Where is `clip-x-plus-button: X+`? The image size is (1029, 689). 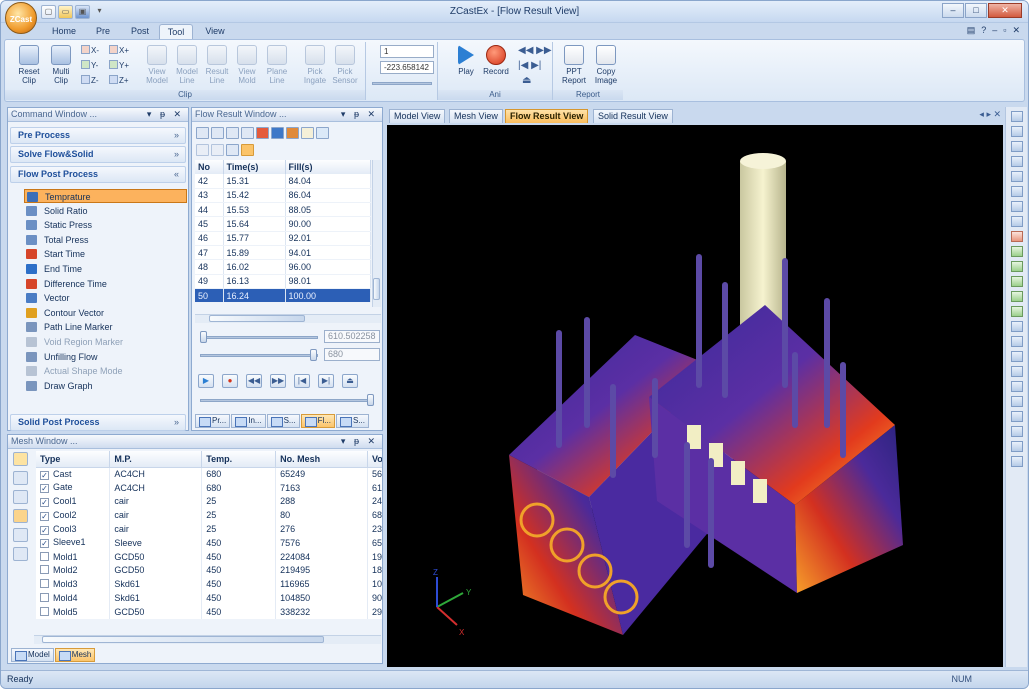
clip-x-plus-button: X+ is located at coordinates (119, 51).